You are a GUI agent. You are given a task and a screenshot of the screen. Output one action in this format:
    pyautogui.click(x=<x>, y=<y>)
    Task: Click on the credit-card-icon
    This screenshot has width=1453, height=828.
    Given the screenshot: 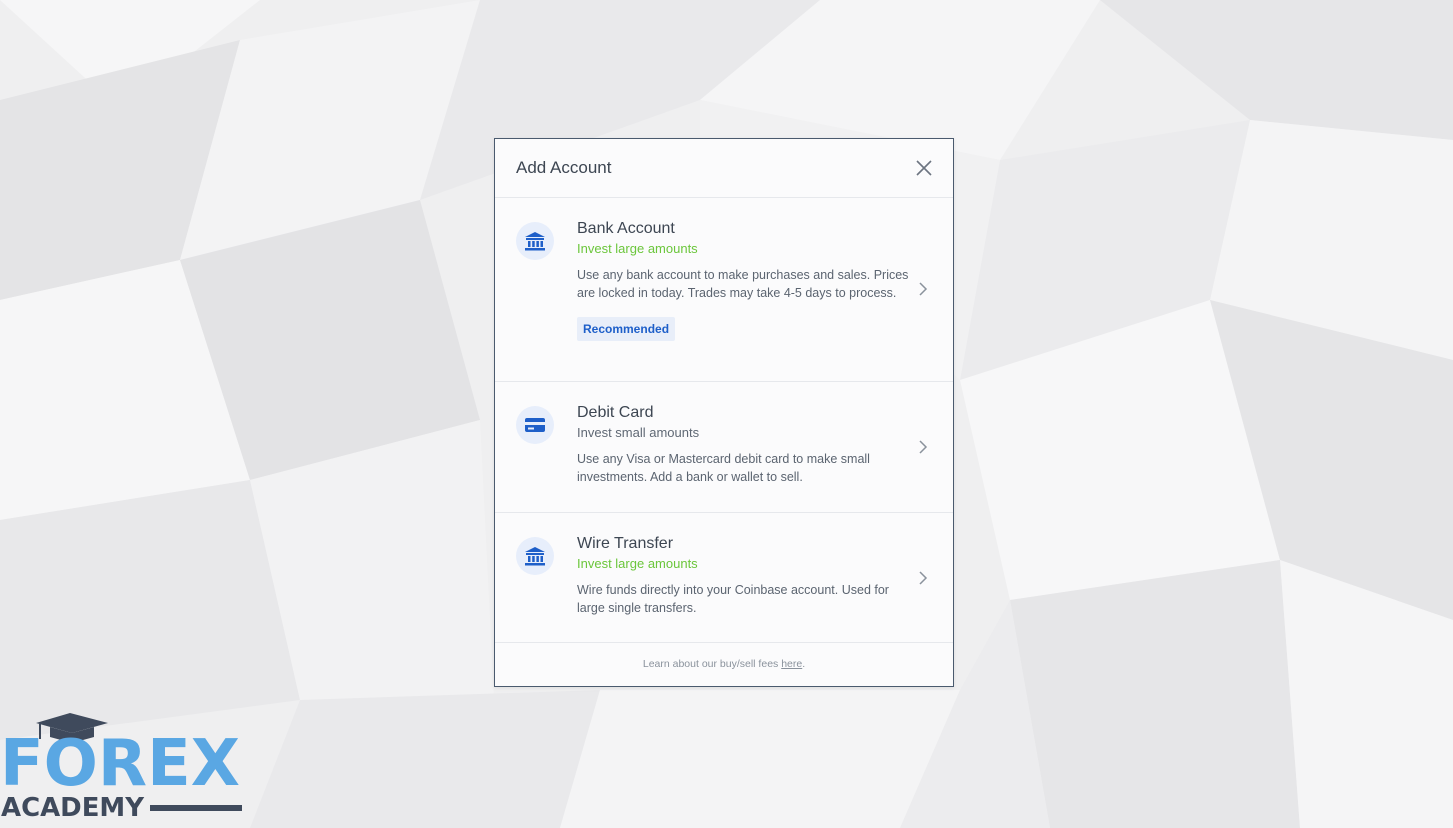 What is the action you would take?
    pyautogui.click(x=535, y=425)
    